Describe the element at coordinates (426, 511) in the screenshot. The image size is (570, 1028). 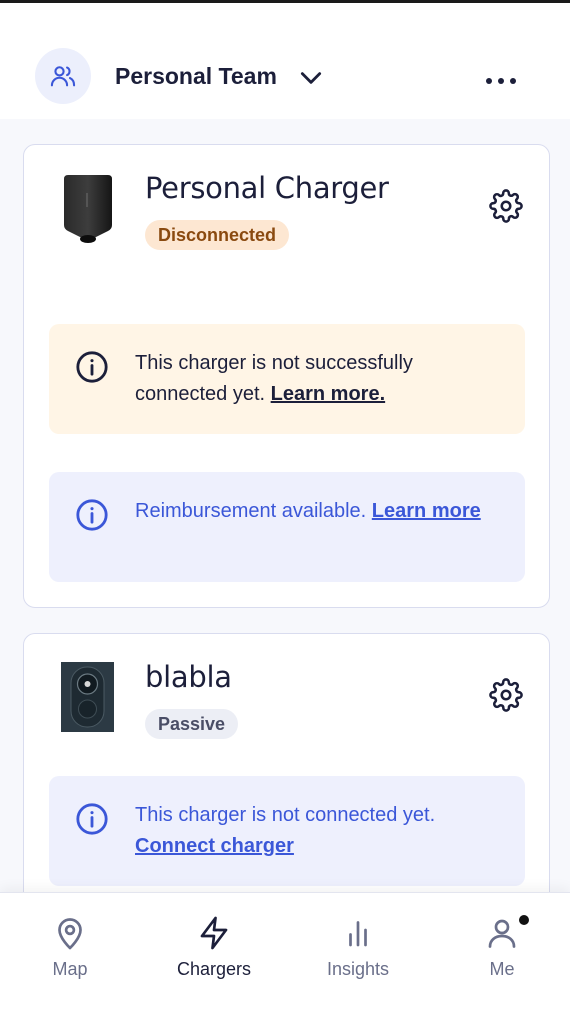
I see `learn-more-link: Learn more` at that location.